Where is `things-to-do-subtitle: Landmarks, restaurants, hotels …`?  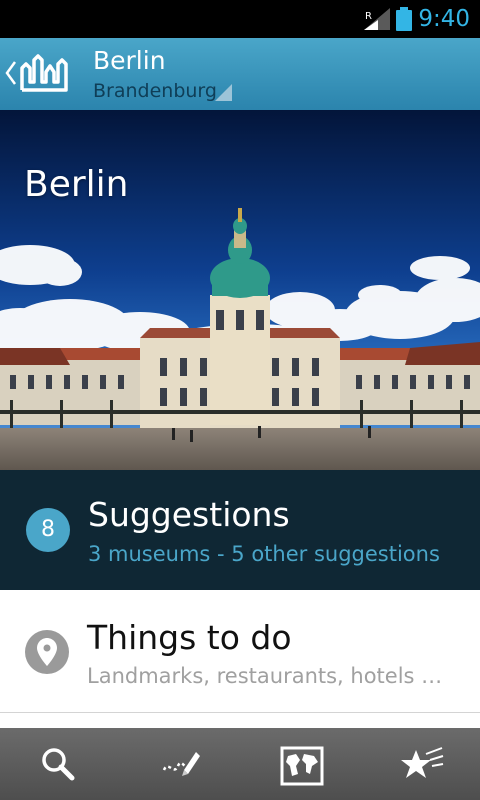
things-to-do-subtitle: Landmarks, restaurants, hotels … is located at coordinates (265, 676).